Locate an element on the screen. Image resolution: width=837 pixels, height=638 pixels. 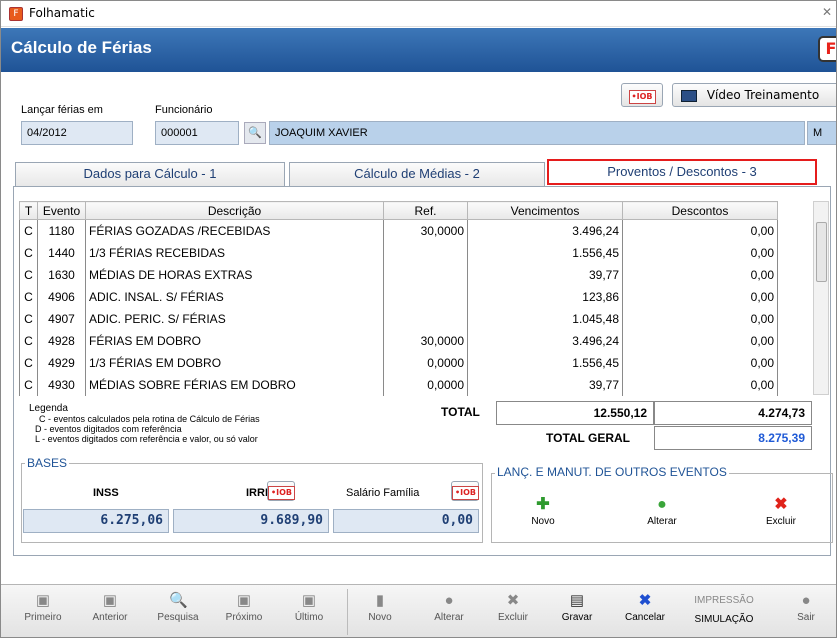
cell-evento: 1440 is located at coordinates (61, 252).